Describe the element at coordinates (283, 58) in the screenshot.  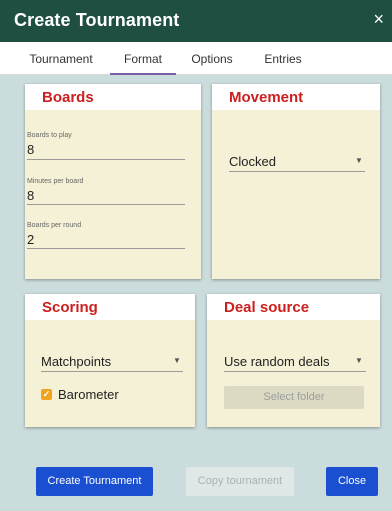
I see `tab-entries: Entries` at that location.